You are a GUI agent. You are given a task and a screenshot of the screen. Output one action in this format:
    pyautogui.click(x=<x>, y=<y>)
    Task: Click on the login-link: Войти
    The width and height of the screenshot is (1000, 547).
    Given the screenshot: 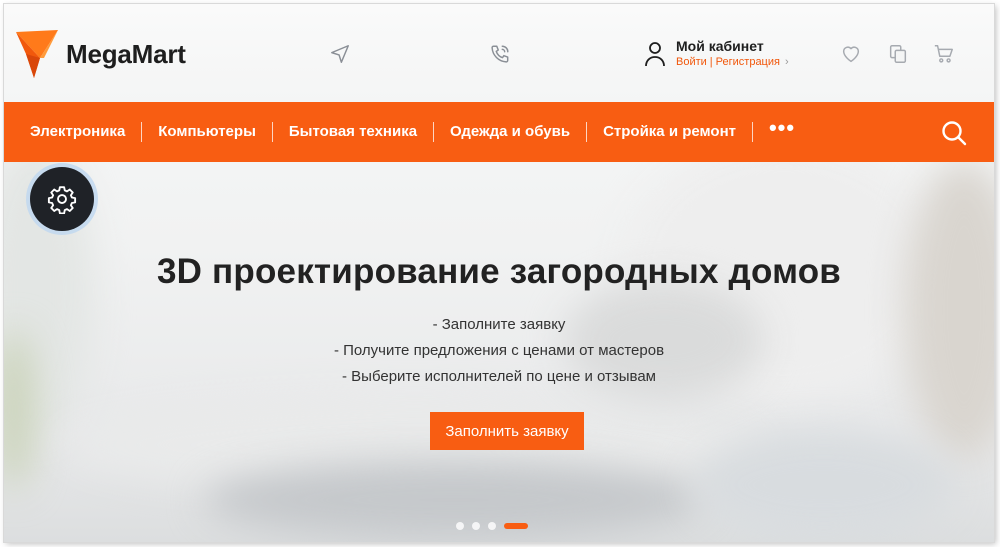 What is the action you would take?
    pyautogui.click(x=691, y=62)
    